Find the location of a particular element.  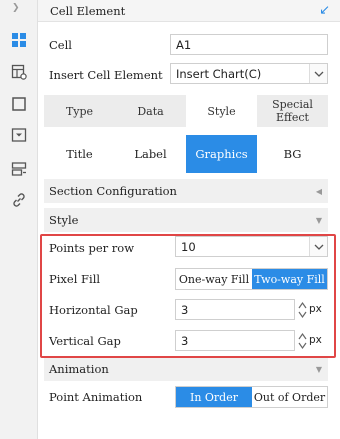

tab-label-label: Label is located at coordinates (150, 154).